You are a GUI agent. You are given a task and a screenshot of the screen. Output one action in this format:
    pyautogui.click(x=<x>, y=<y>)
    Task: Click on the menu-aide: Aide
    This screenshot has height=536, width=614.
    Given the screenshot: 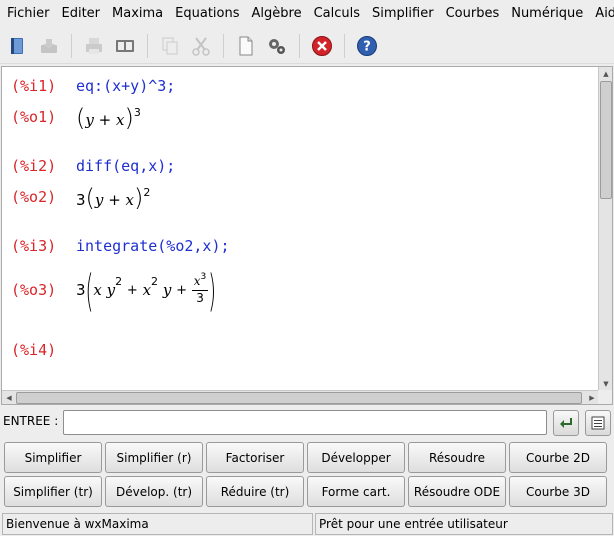 What is the action you would take?
    pyautogui.click(x=602, y=13)
    